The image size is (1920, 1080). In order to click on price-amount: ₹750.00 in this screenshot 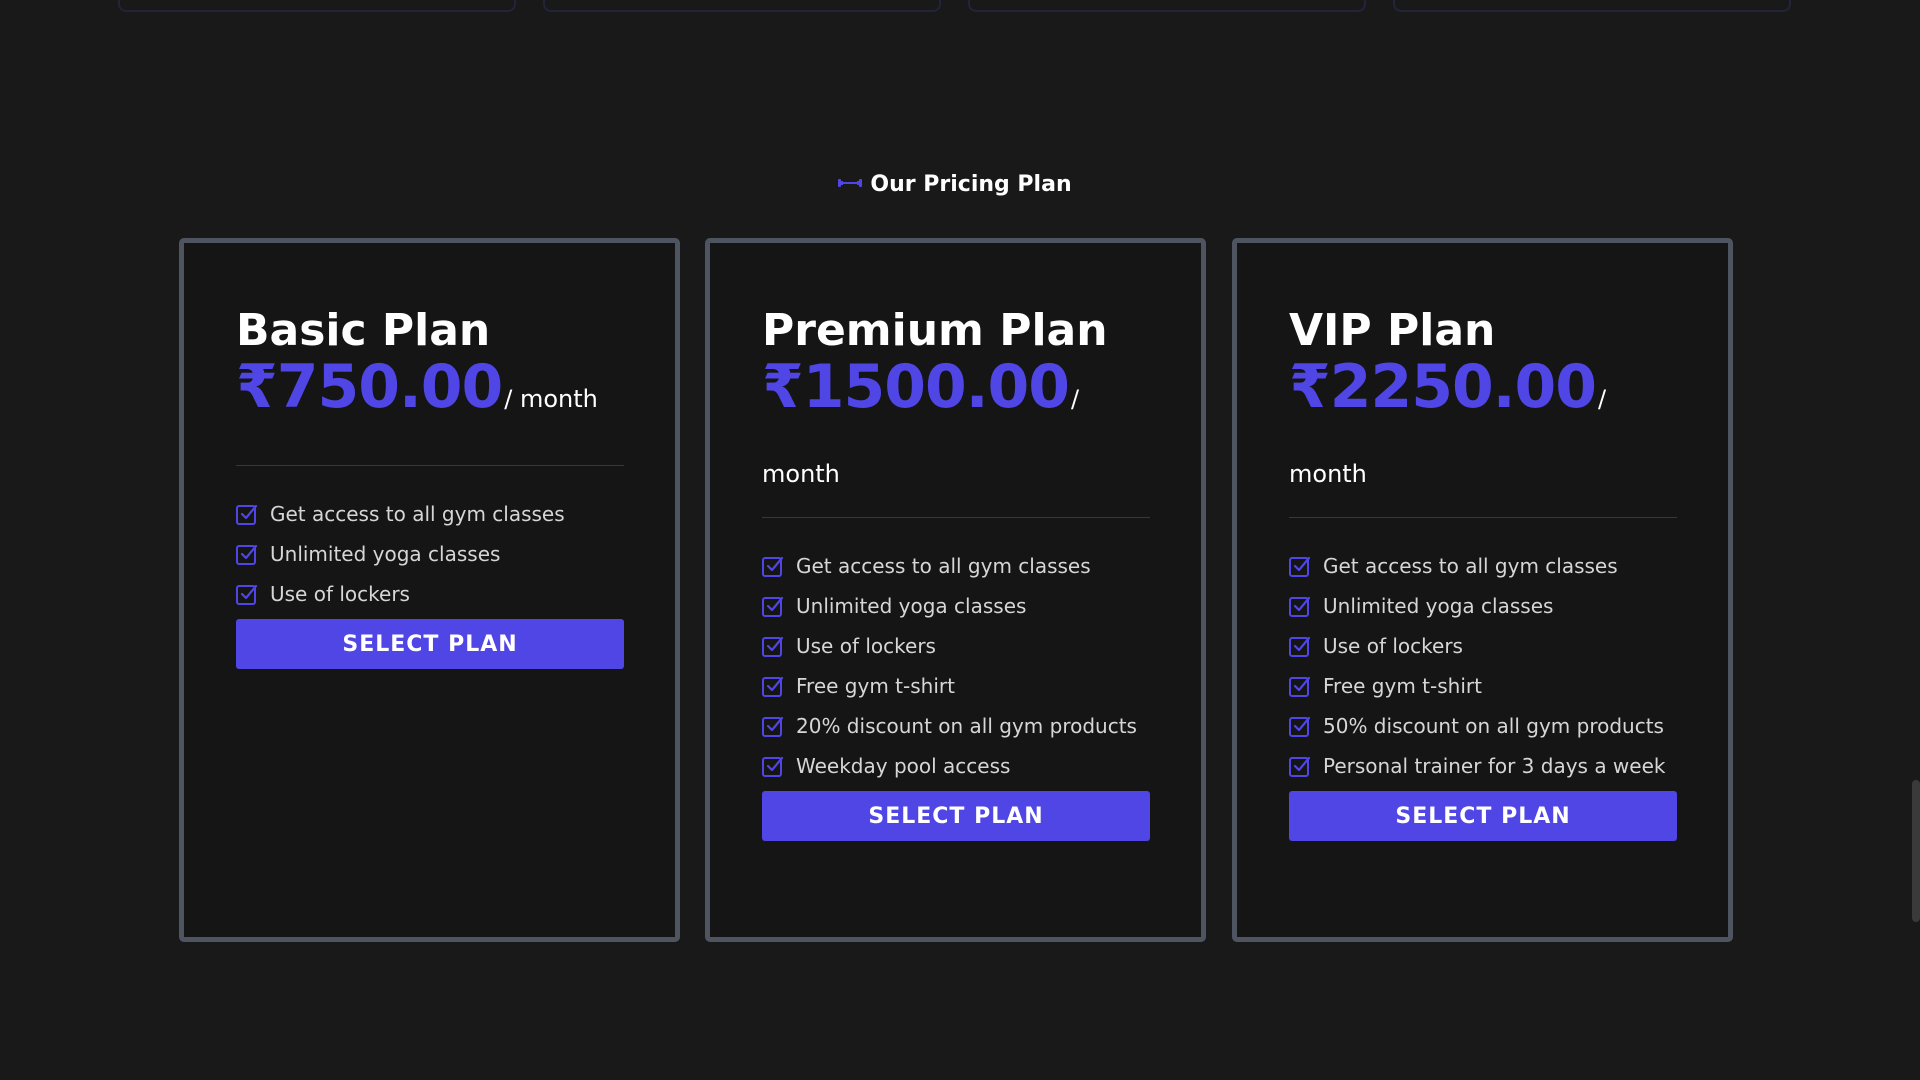, I will do `click(369, 387)`.